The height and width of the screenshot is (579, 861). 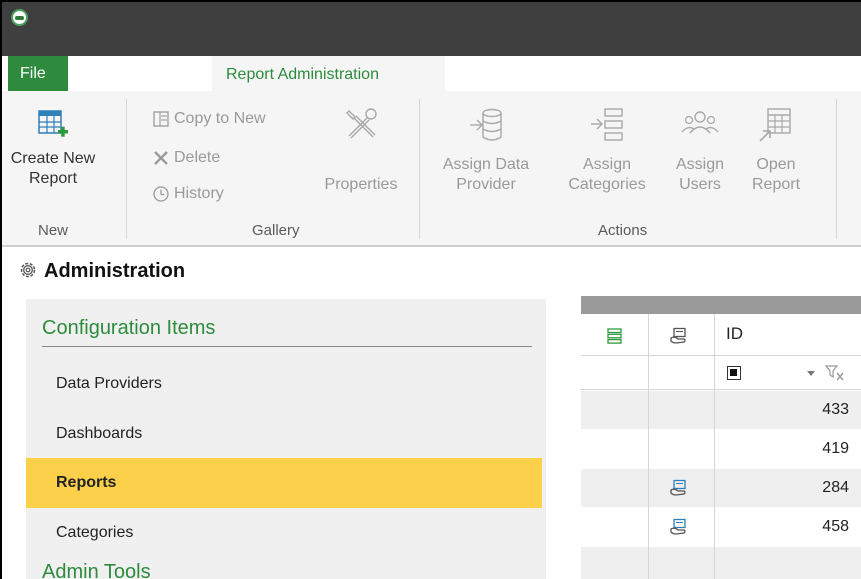 I want to click on row-id-cell: 458, so click(x=787, y=527).